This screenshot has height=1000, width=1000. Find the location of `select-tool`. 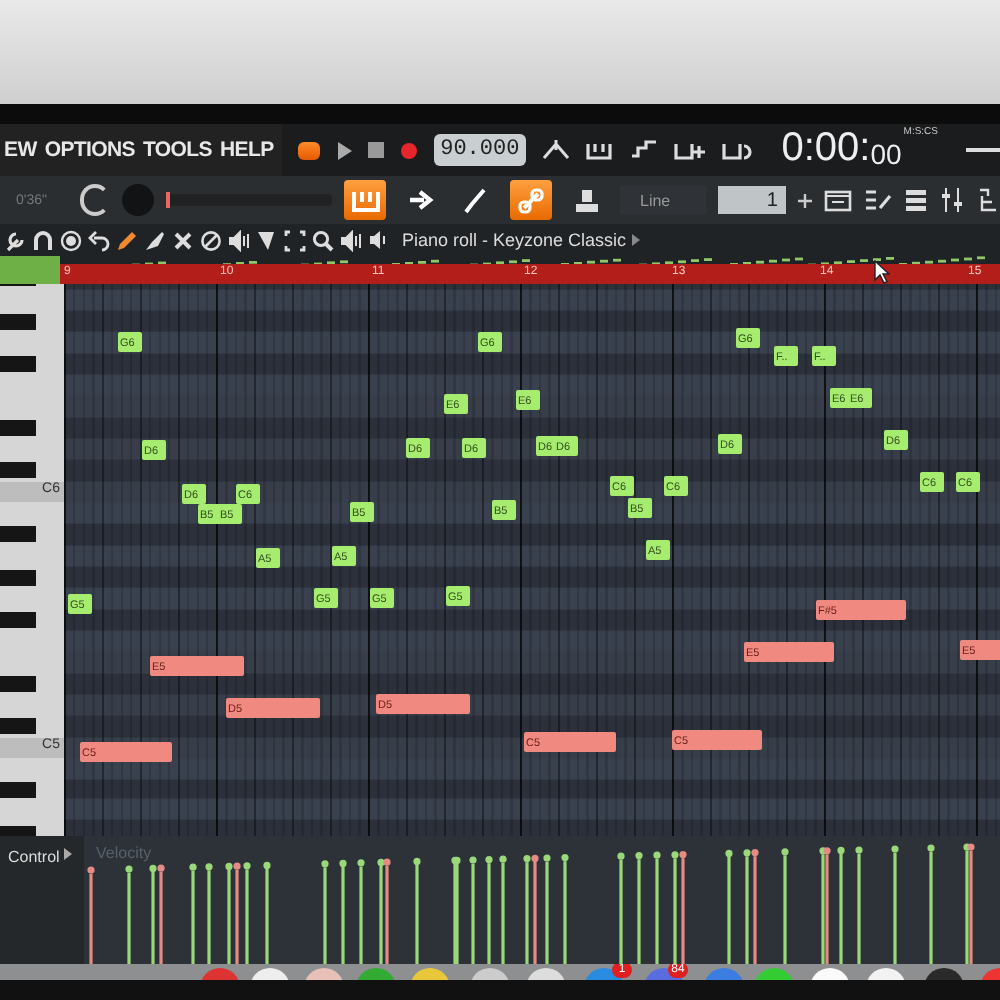

select-tool is located at coordinates (295, 240).